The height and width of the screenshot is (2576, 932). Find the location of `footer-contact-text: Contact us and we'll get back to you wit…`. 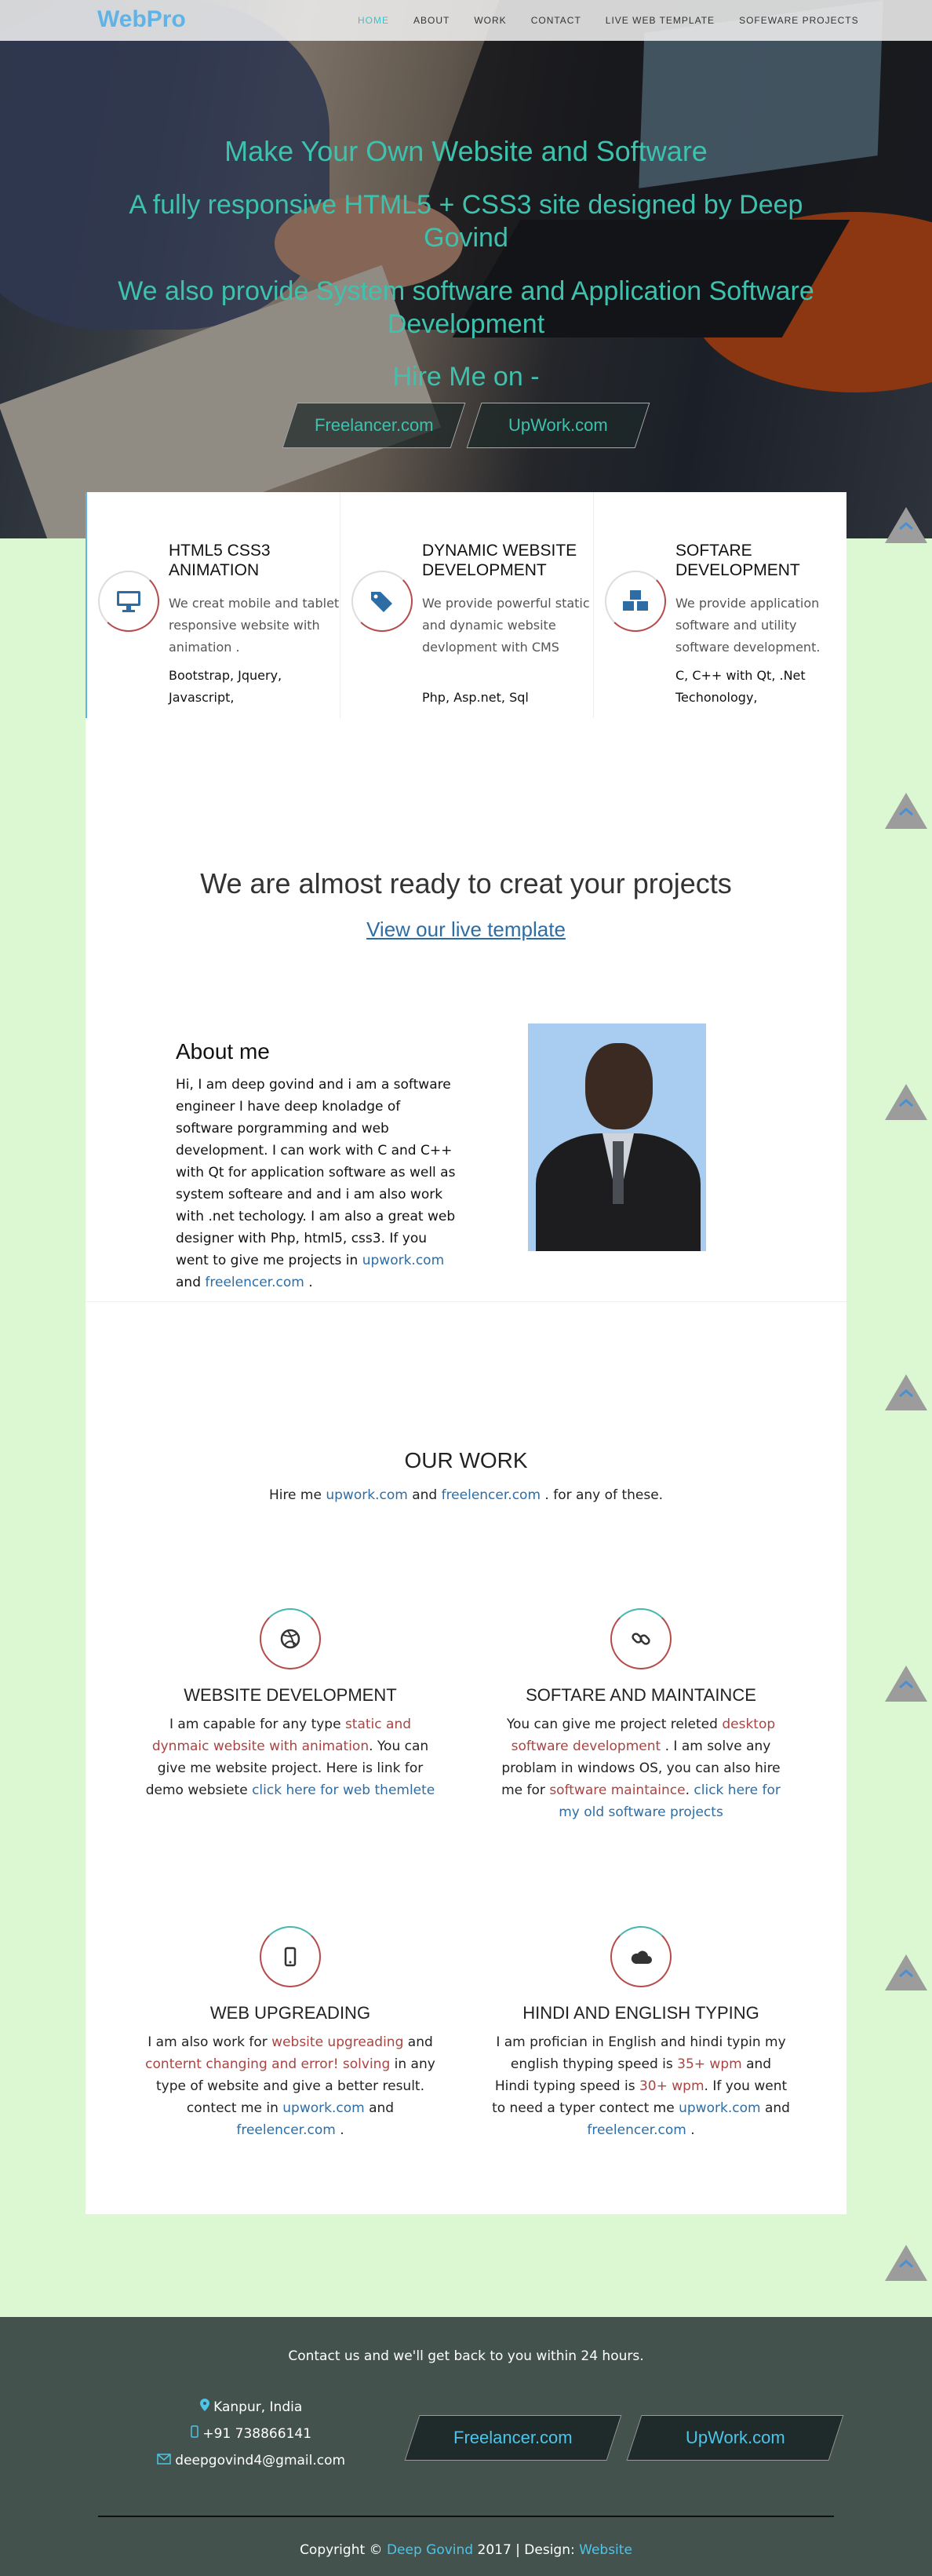

footer-contact-text: Contact us and we'll get back to you wit… is located at coordinates (466, 2356).